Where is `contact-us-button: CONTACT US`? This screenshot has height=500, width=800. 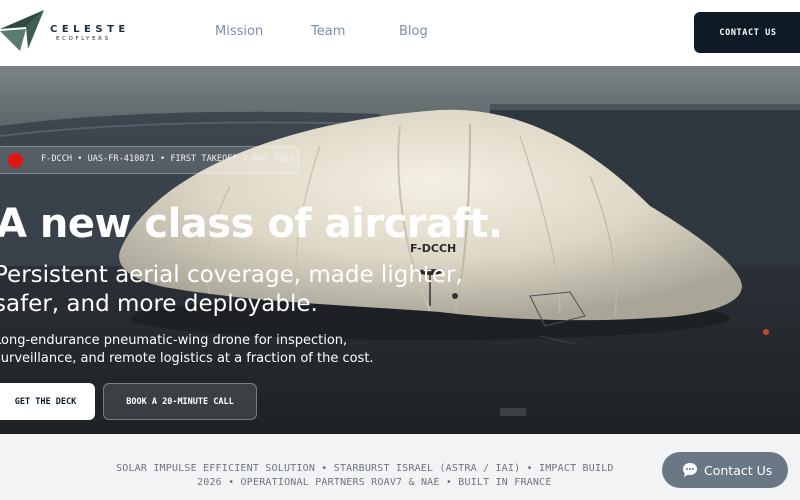
contact-us-button: CONTACT US is located at coordinates (747, 32).